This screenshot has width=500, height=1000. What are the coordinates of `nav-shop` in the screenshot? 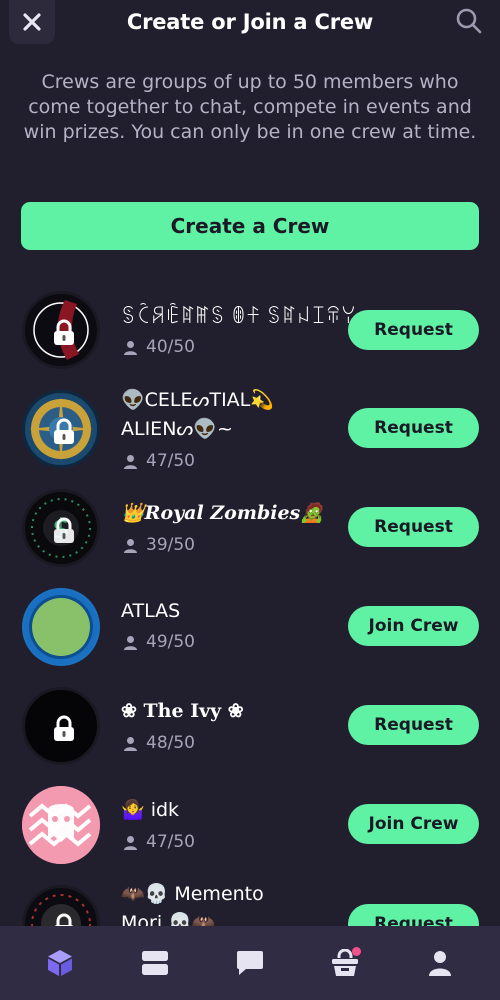 It's located at (345, 963).